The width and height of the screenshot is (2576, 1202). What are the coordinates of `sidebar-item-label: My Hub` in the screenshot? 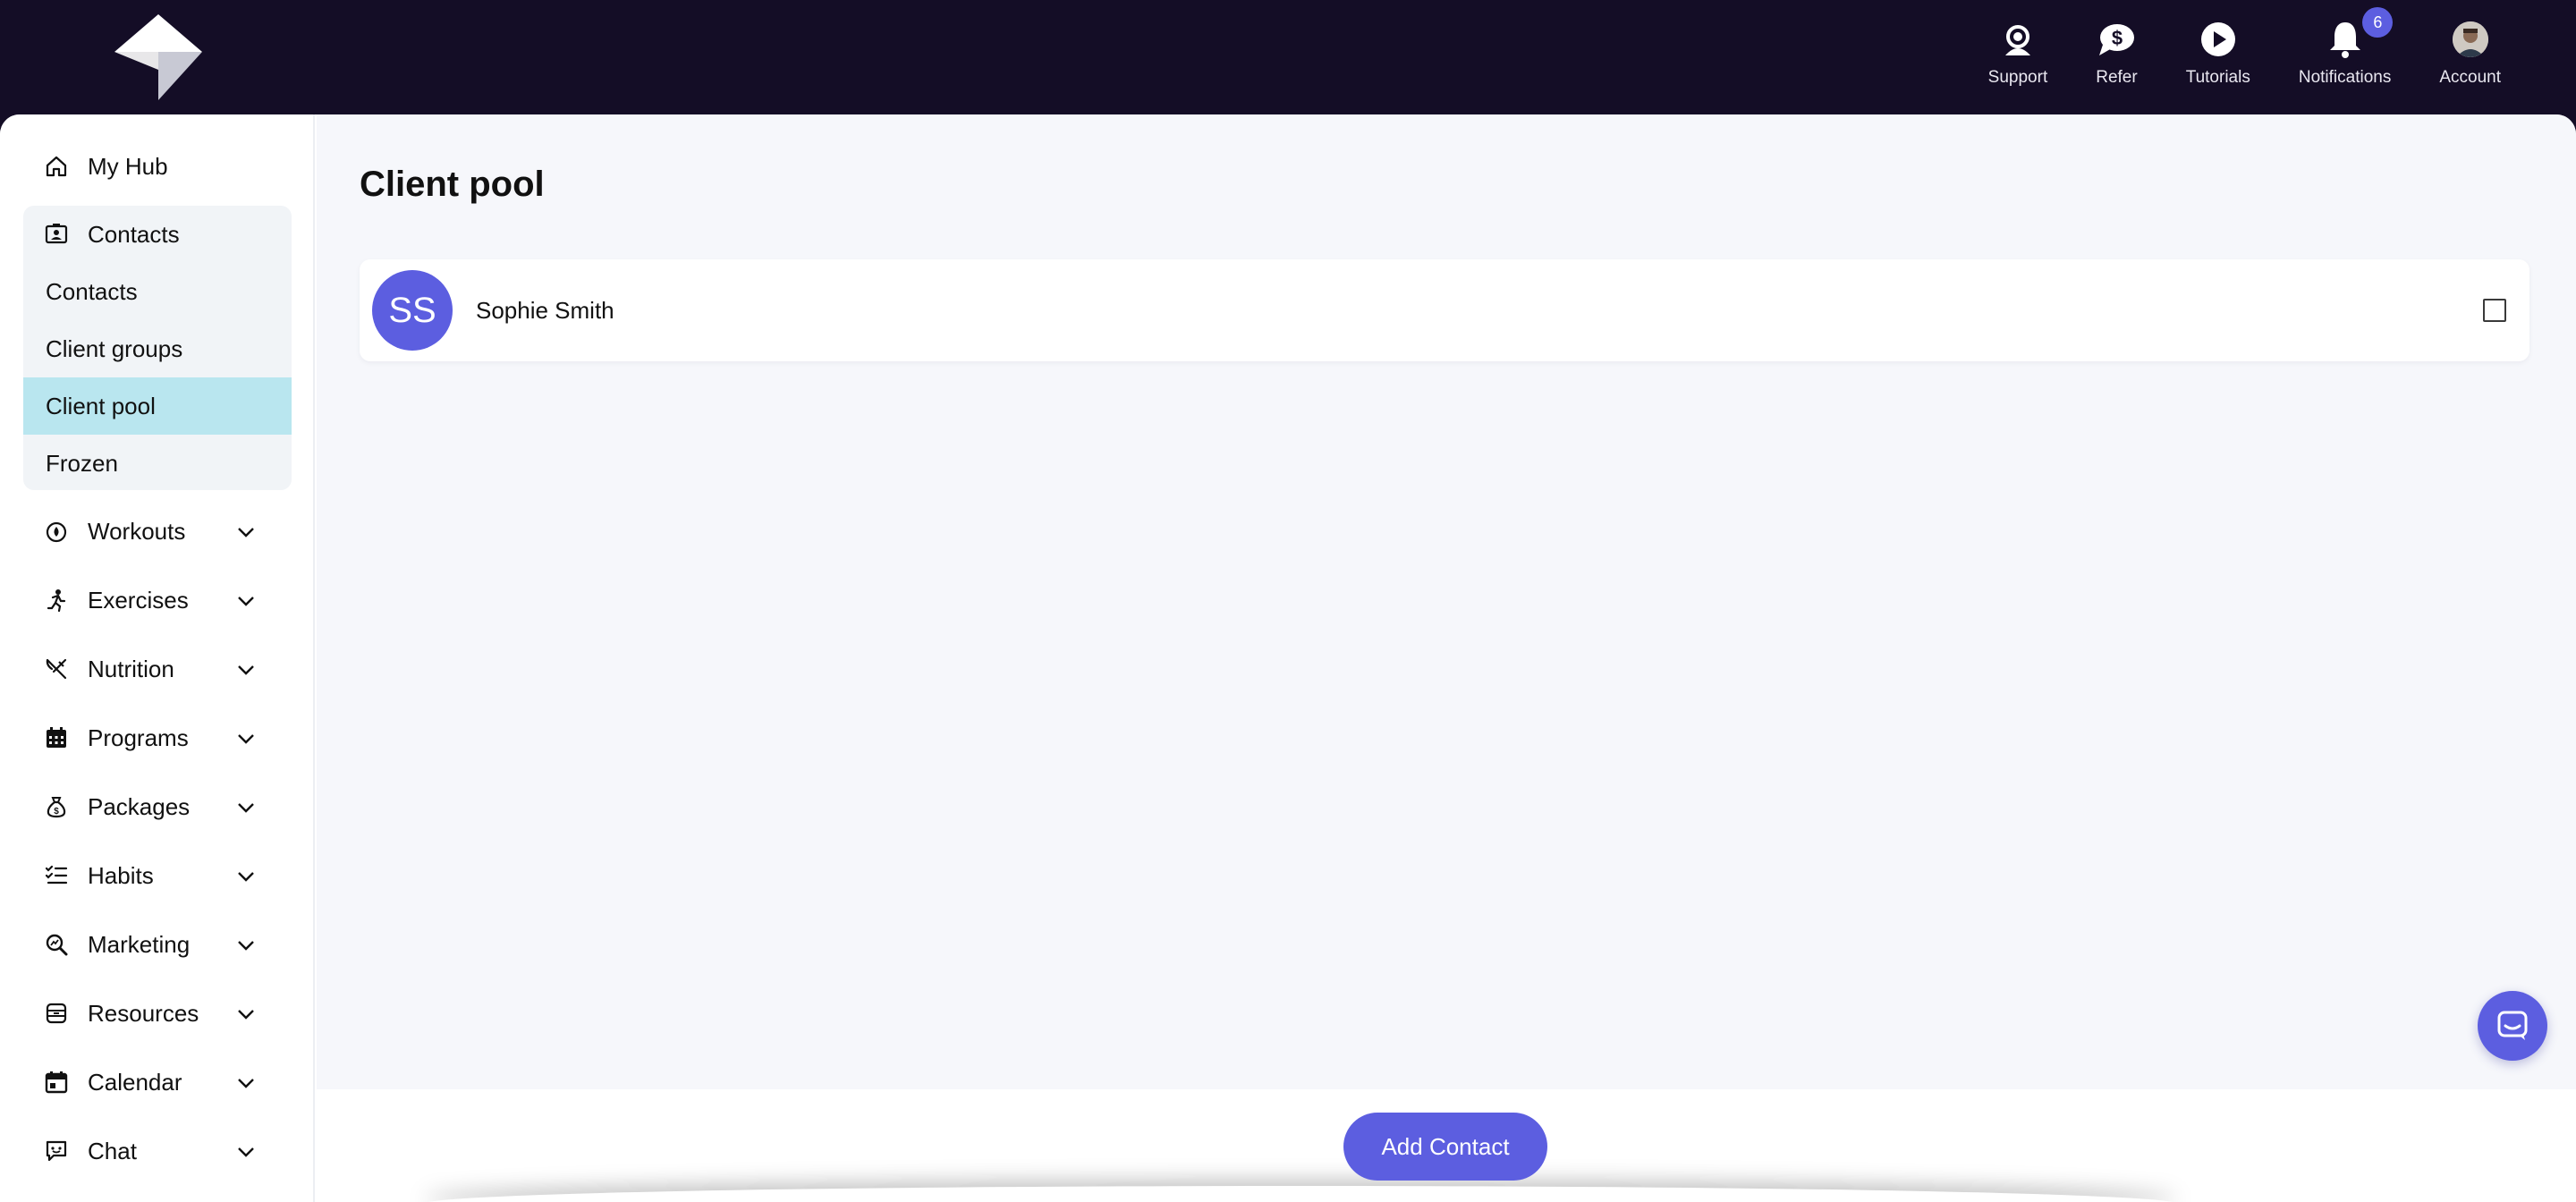 It's located at (128, 166).